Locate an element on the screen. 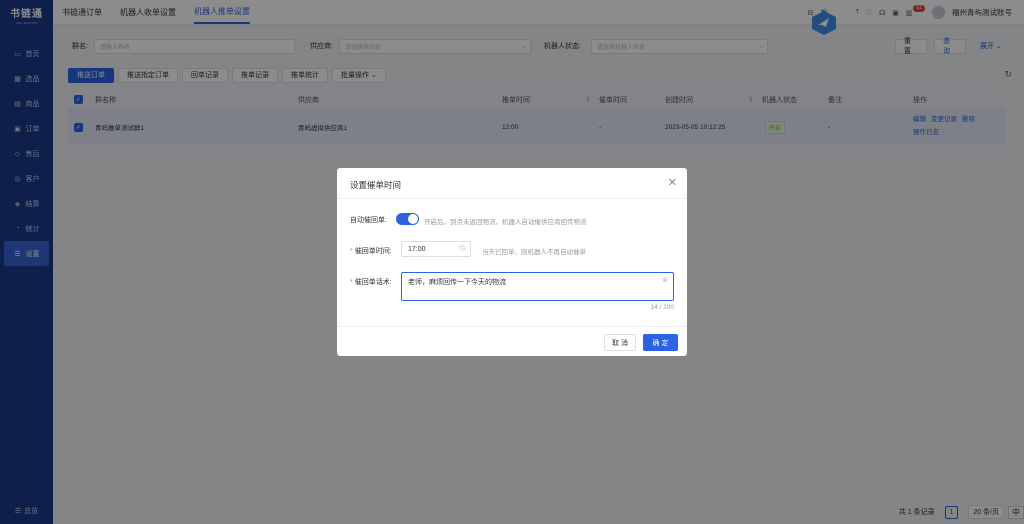  clock-icon: ◷ is located at coordinates (461, 248).